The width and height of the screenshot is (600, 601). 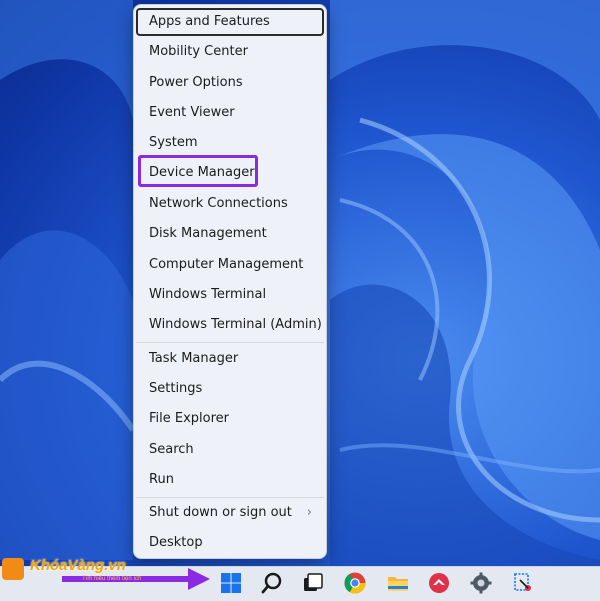 What do you see at coordinates (198, 171) in the screenshot?
I see `annotation-highlight-box` at bounding box center [198, 171].